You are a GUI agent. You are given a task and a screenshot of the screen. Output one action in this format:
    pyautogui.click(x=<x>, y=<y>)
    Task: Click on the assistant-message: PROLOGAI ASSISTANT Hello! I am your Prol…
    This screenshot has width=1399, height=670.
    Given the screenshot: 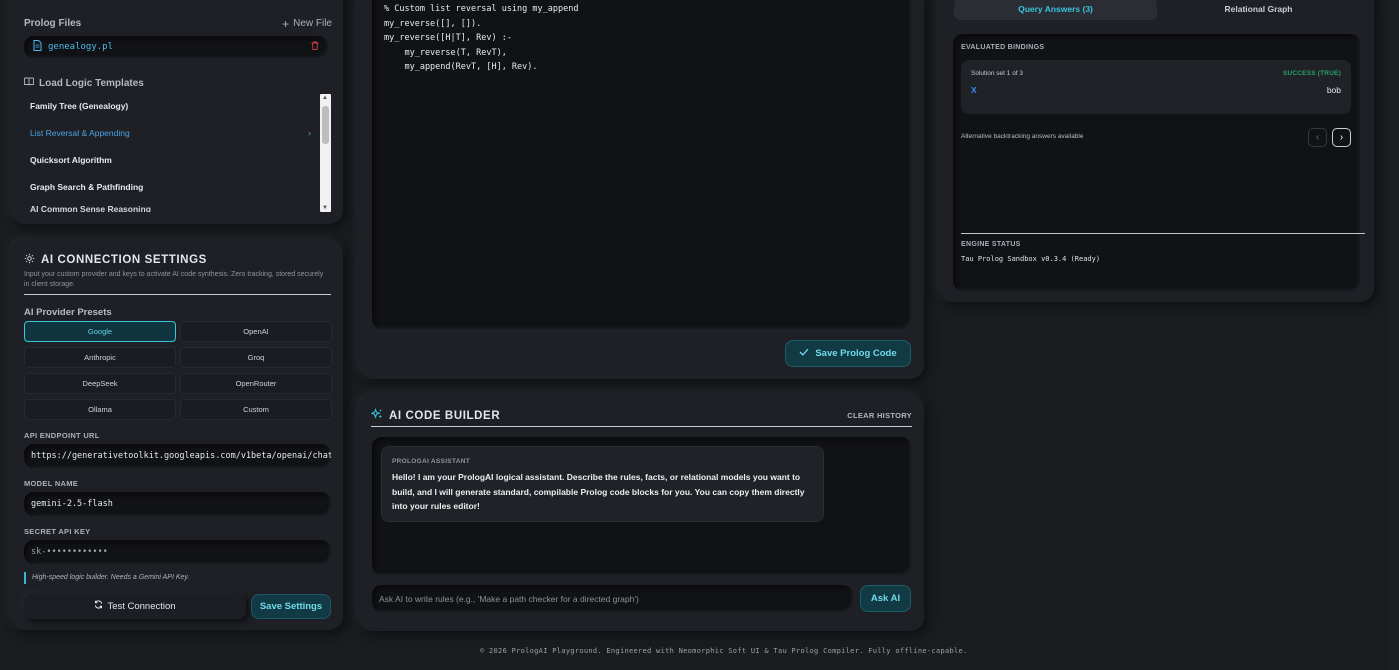 What is the action you would take?
    pyautogui.click(x=602, y=484)
    